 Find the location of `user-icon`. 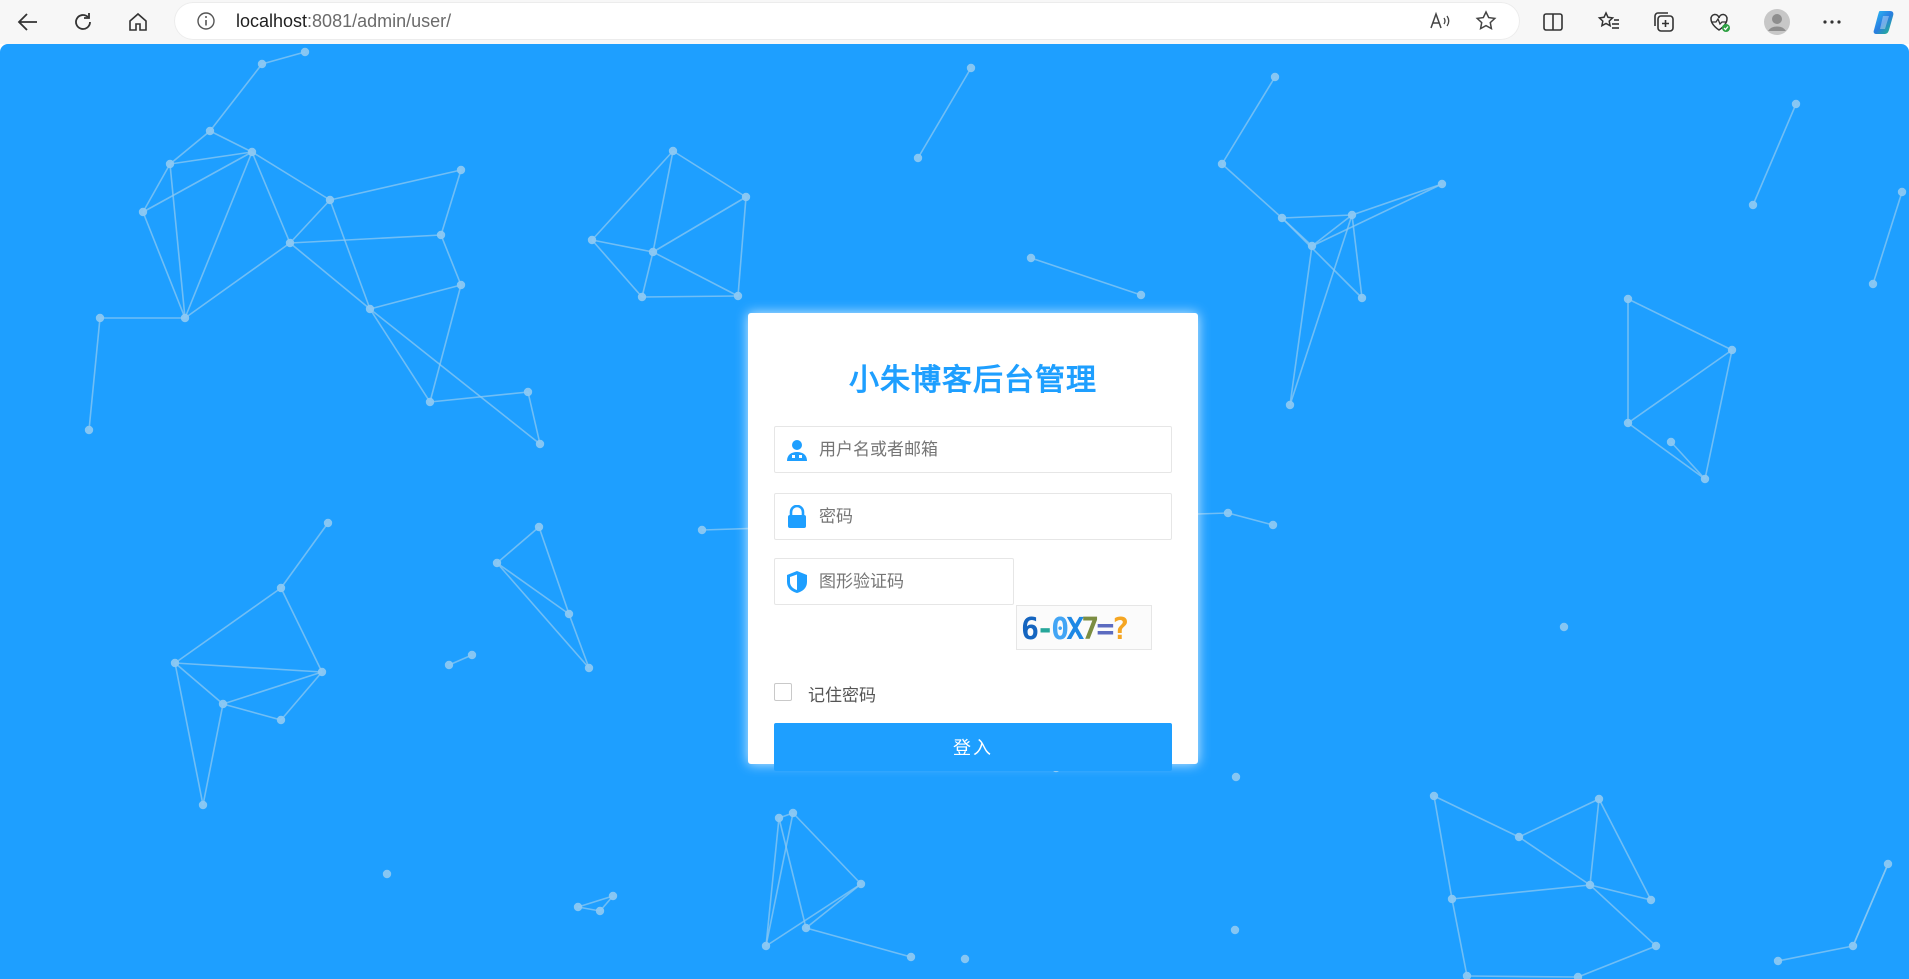

user-icon is located at coordinates (797, 450).